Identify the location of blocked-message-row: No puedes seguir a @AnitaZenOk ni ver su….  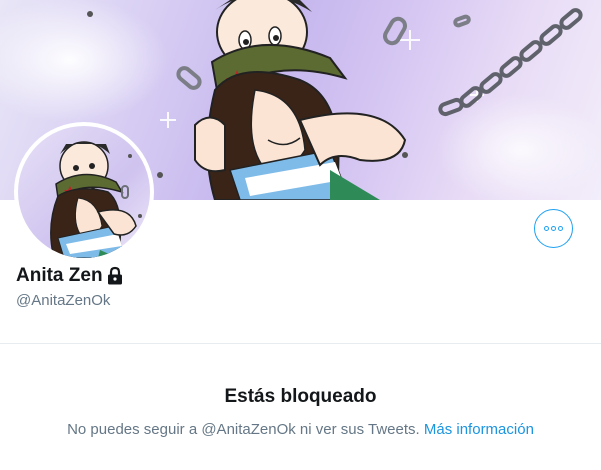
(300, 430).